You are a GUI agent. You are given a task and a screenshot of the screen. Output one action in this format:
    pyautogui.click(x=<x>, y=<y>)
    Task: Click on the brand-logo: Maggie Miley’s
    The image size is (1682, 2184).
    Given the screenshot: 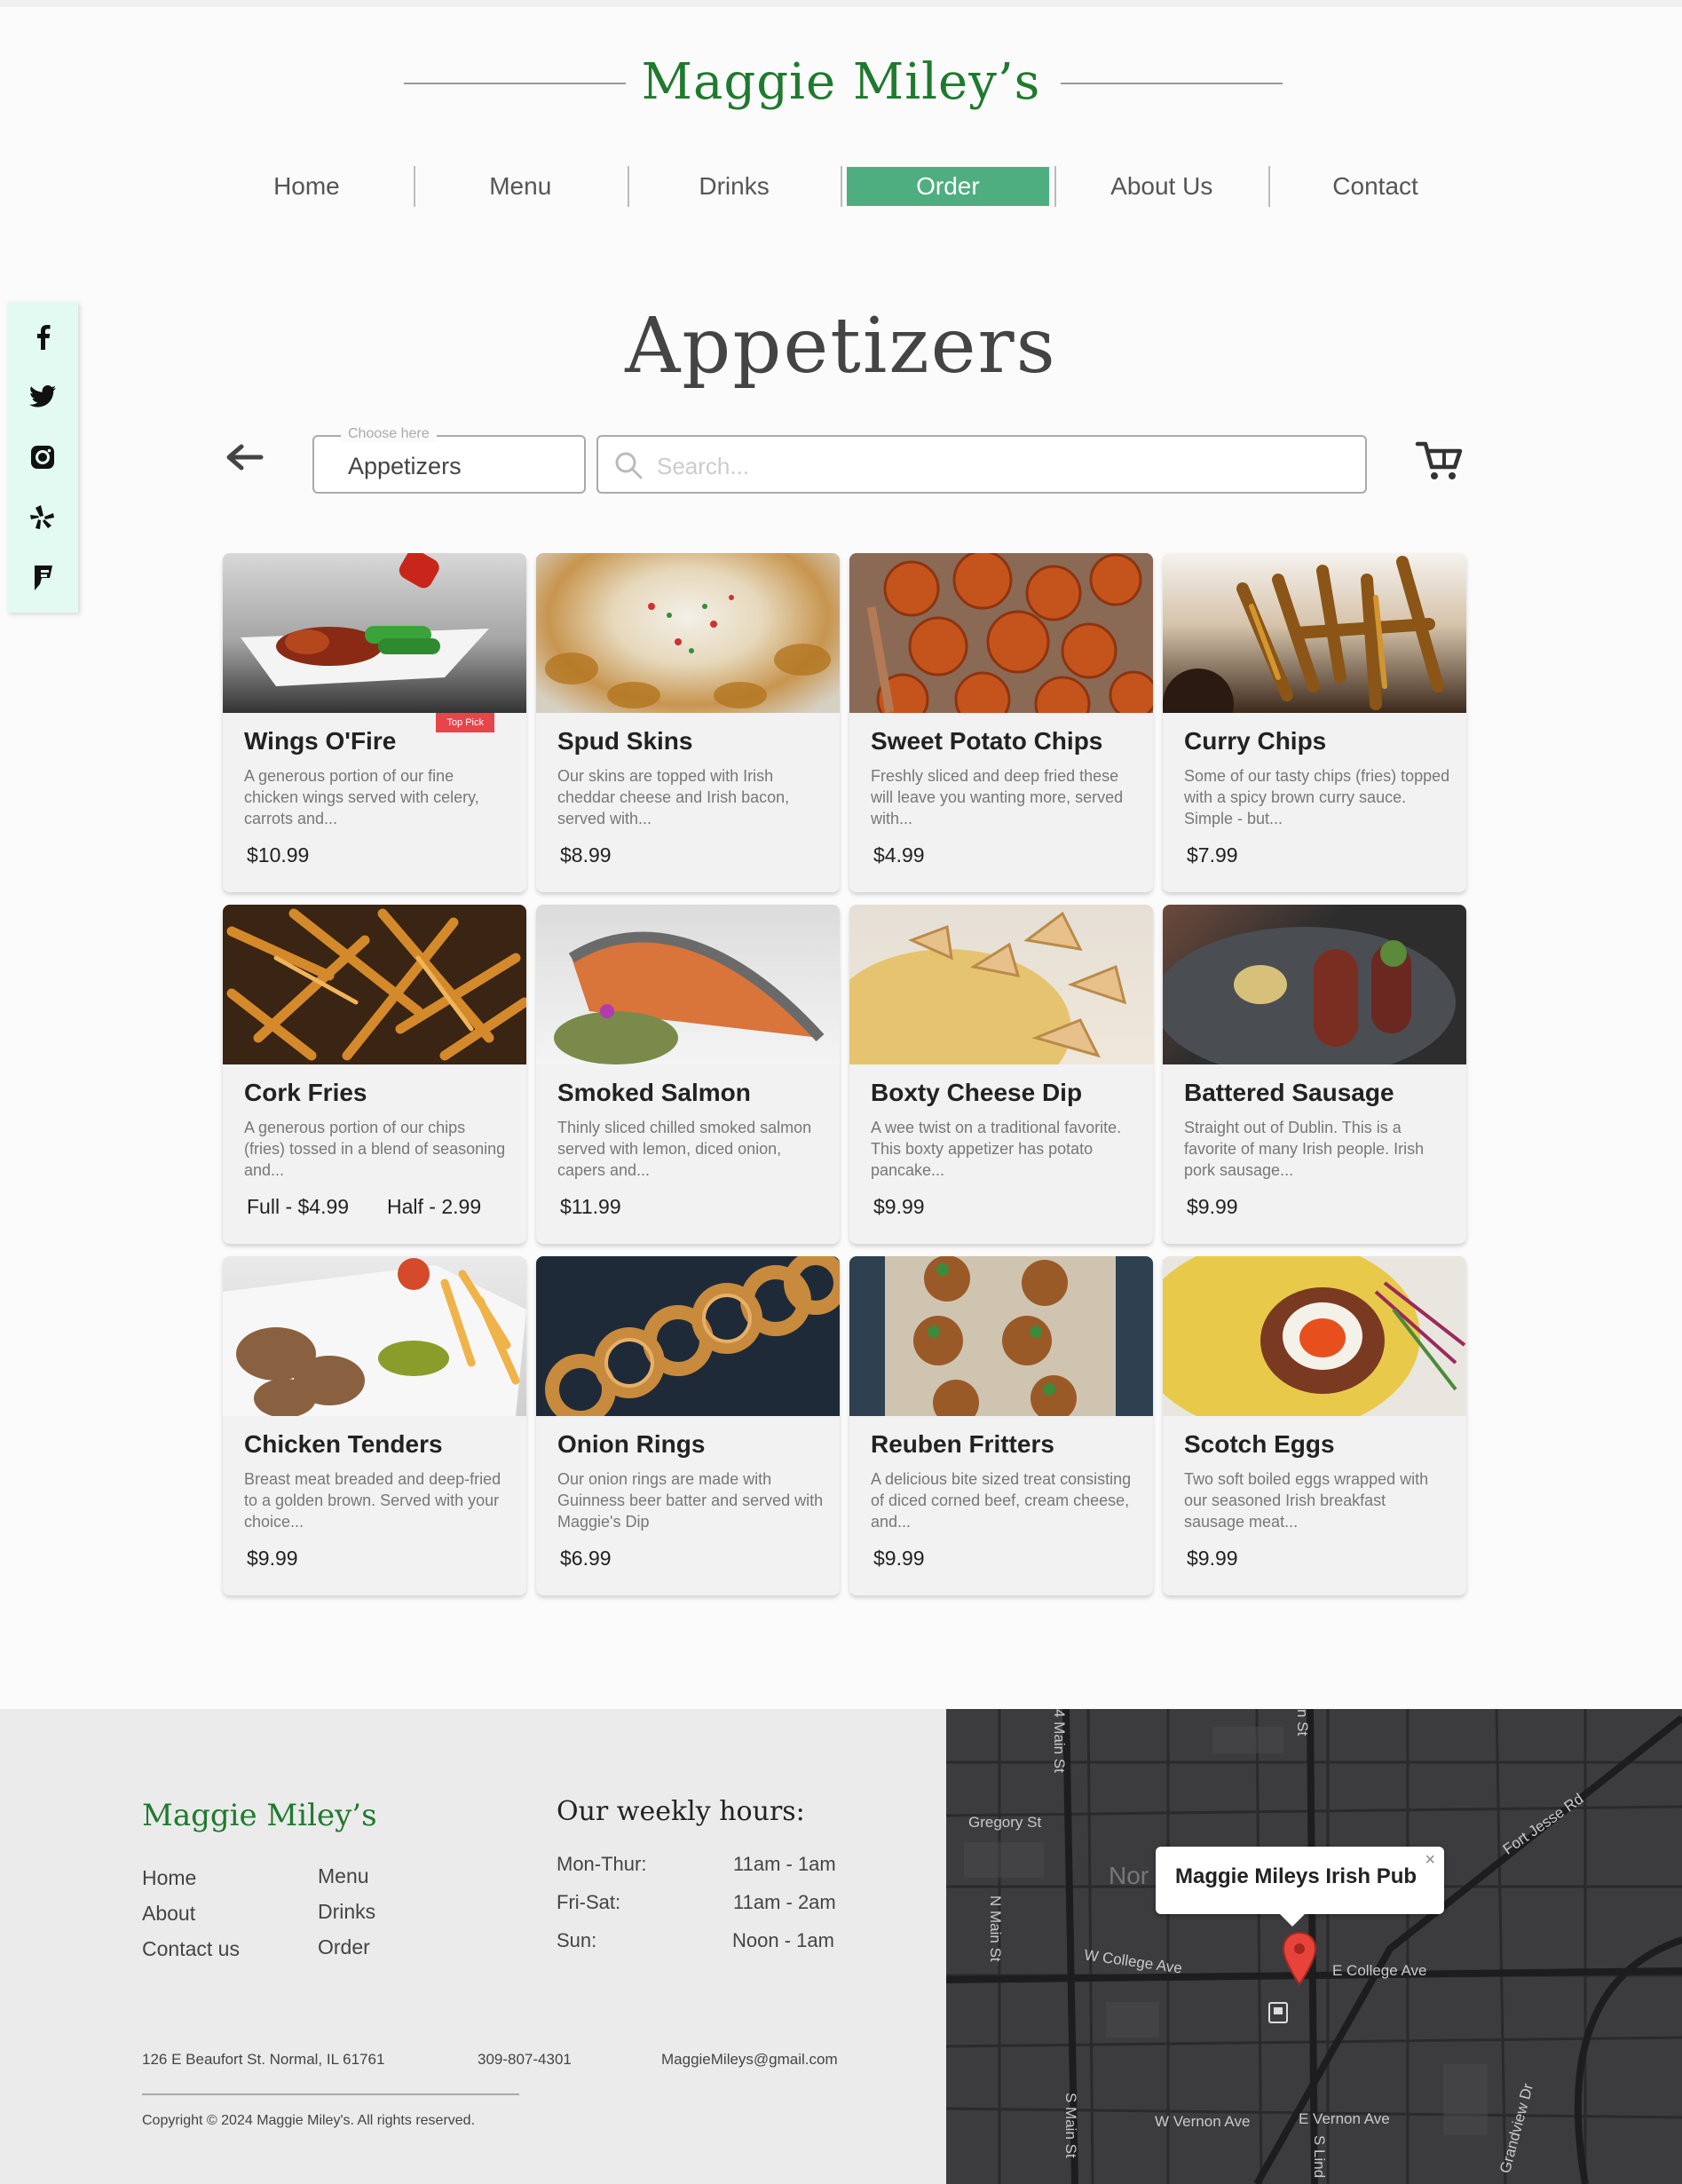 What is the action you would take?
    pyautogui.click(x=841, y=82)
    